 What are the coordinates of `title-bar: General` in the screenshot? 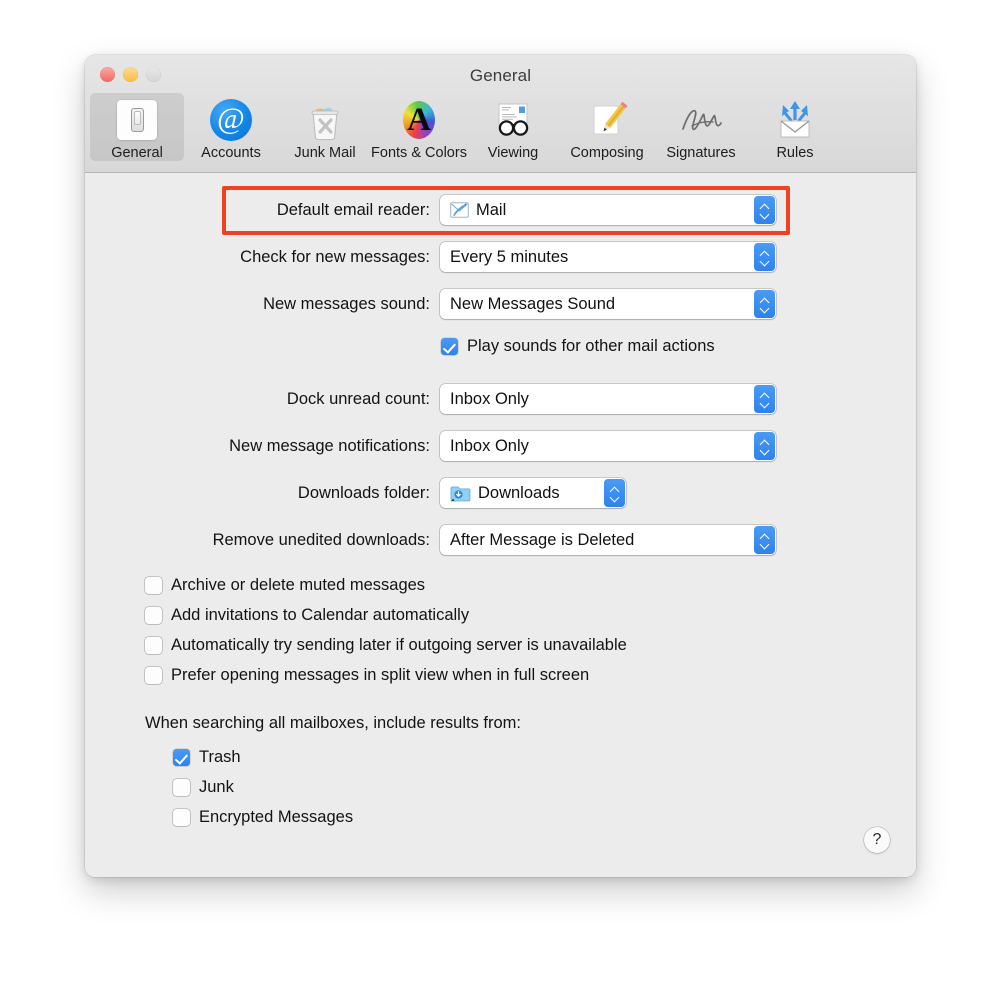 It's located at (500, 75).